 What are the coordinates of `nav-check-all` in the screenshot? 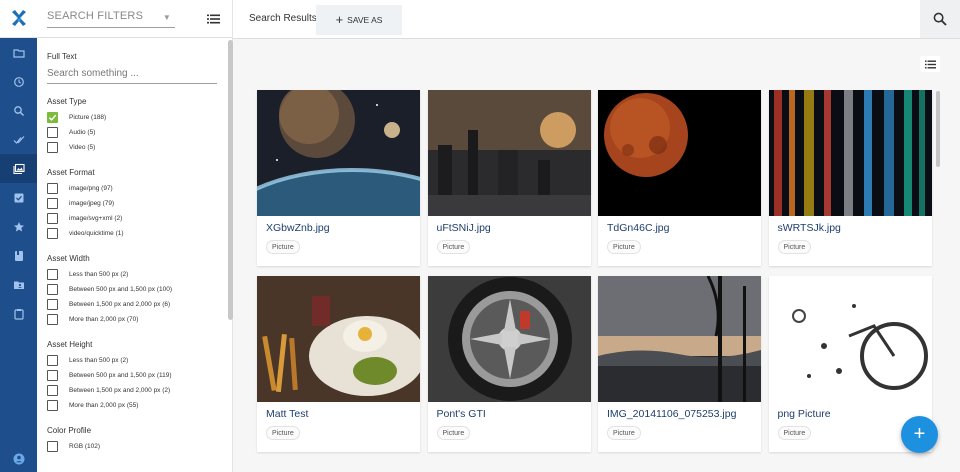 It's located at (18, 139).